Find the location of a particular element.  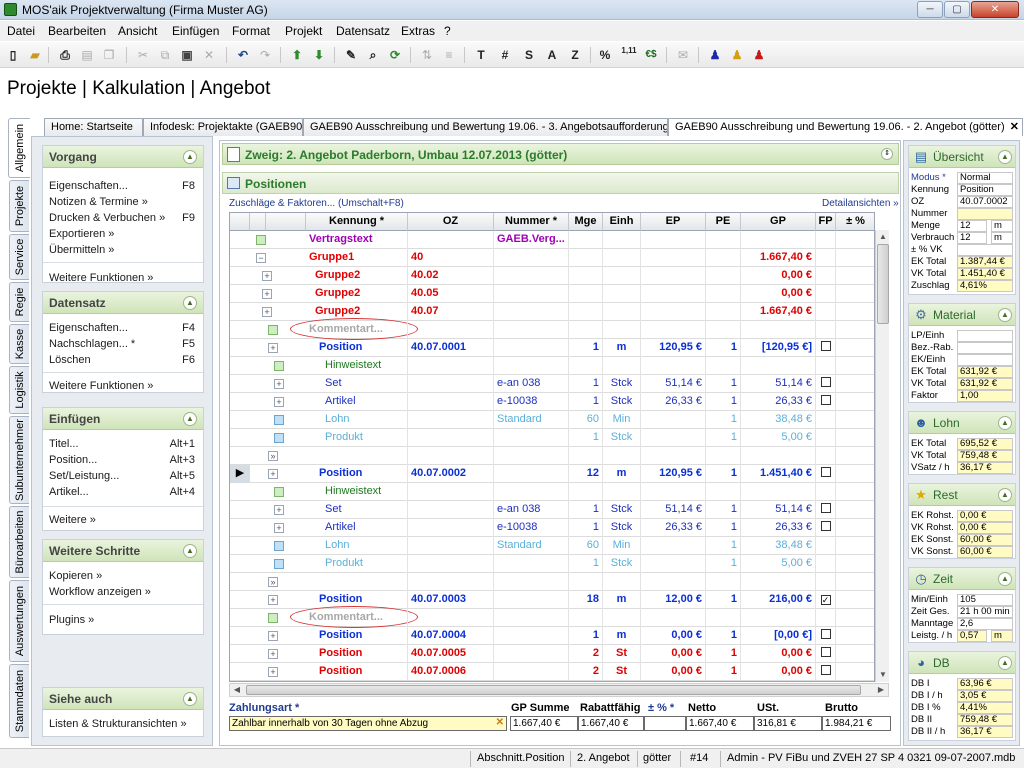

field-value: 12 is located at coordinates (972, 226).